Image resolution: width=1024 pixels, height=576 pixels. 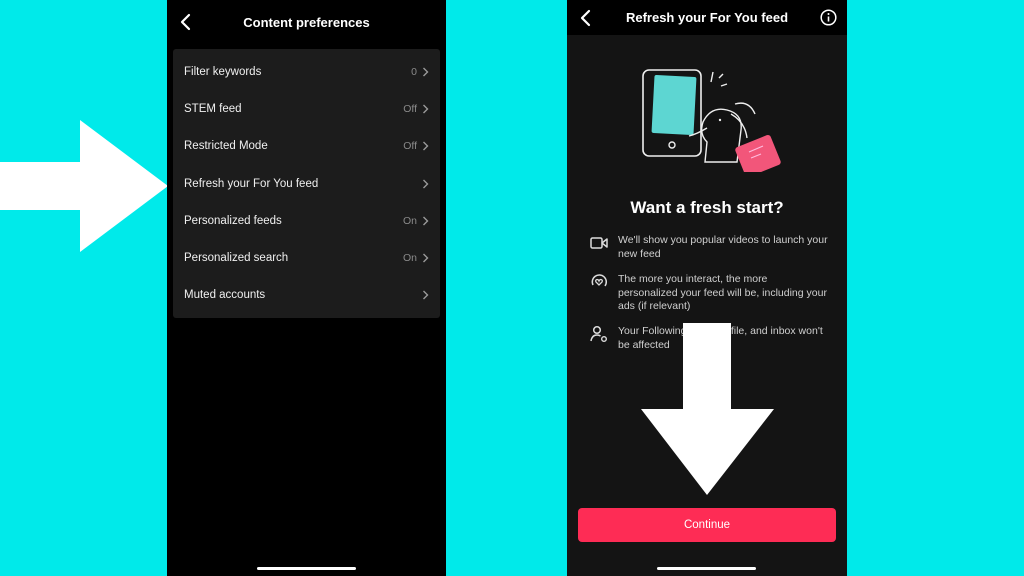 I want to click on settings-item-personalized-search: Personalized search On, so click(x=306, y=257).